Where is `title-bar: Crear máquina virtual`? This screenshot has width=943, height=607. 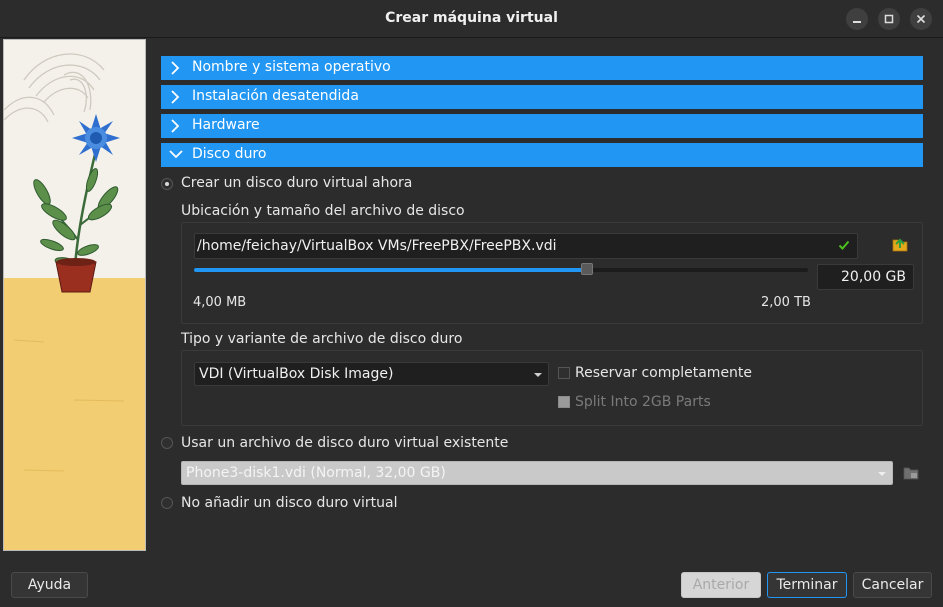 title-bar: Crear máquina virtual is located at coordinates (471, 19).